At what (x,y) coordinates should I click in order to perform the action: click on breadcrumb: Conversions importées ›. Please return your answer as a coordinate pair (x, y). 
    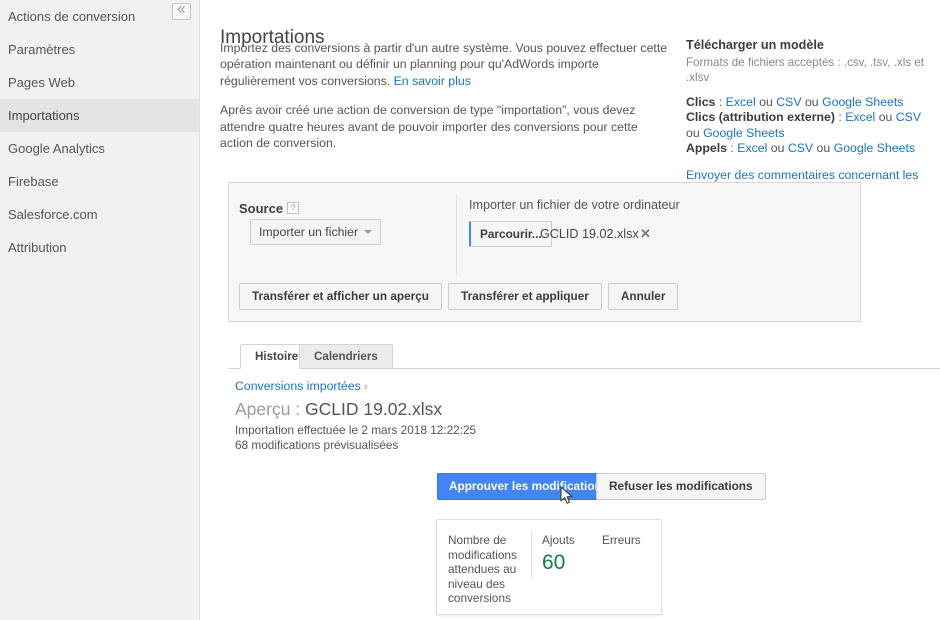
    Looking at the image, I should click on (301, 386).